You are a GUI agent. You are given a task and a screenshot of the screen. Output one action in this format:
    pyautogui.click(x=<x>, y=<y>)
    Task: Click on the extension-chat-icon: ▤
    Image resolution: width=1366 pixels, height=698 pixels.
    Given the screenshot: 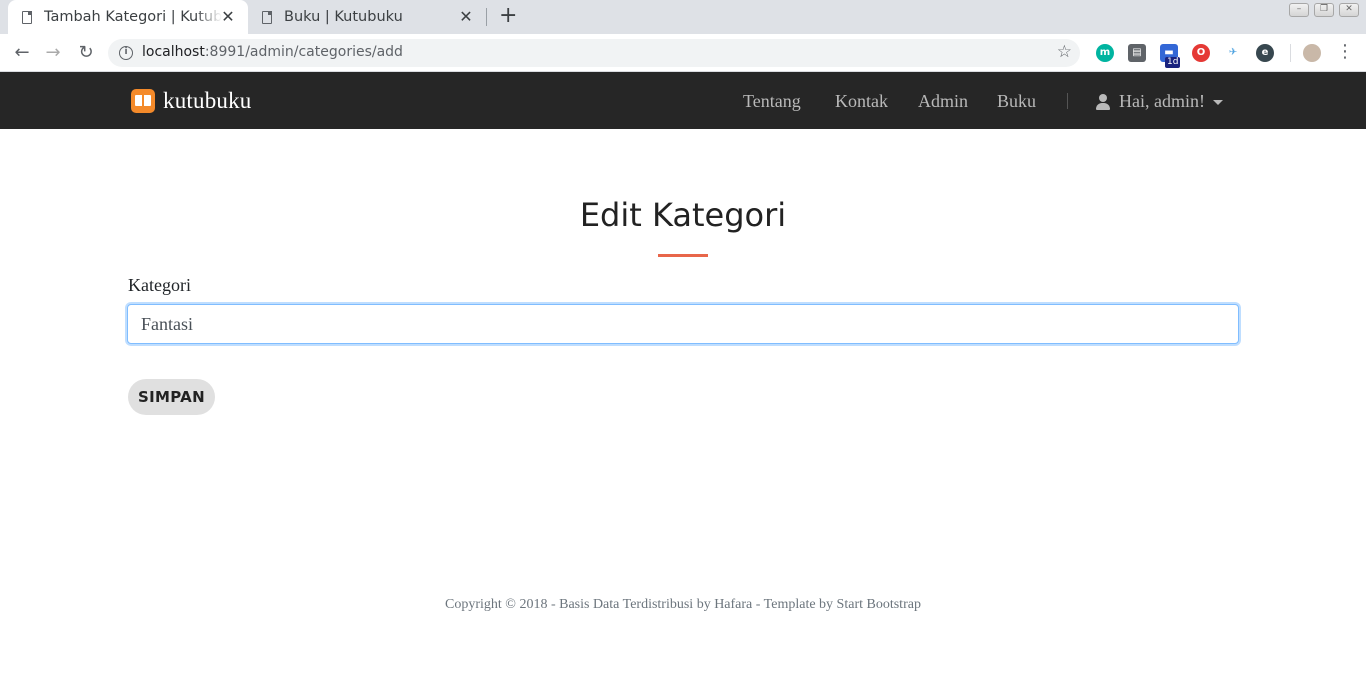 What is the action you would take?
    pyautogui.click(x=1137, y=53)
    